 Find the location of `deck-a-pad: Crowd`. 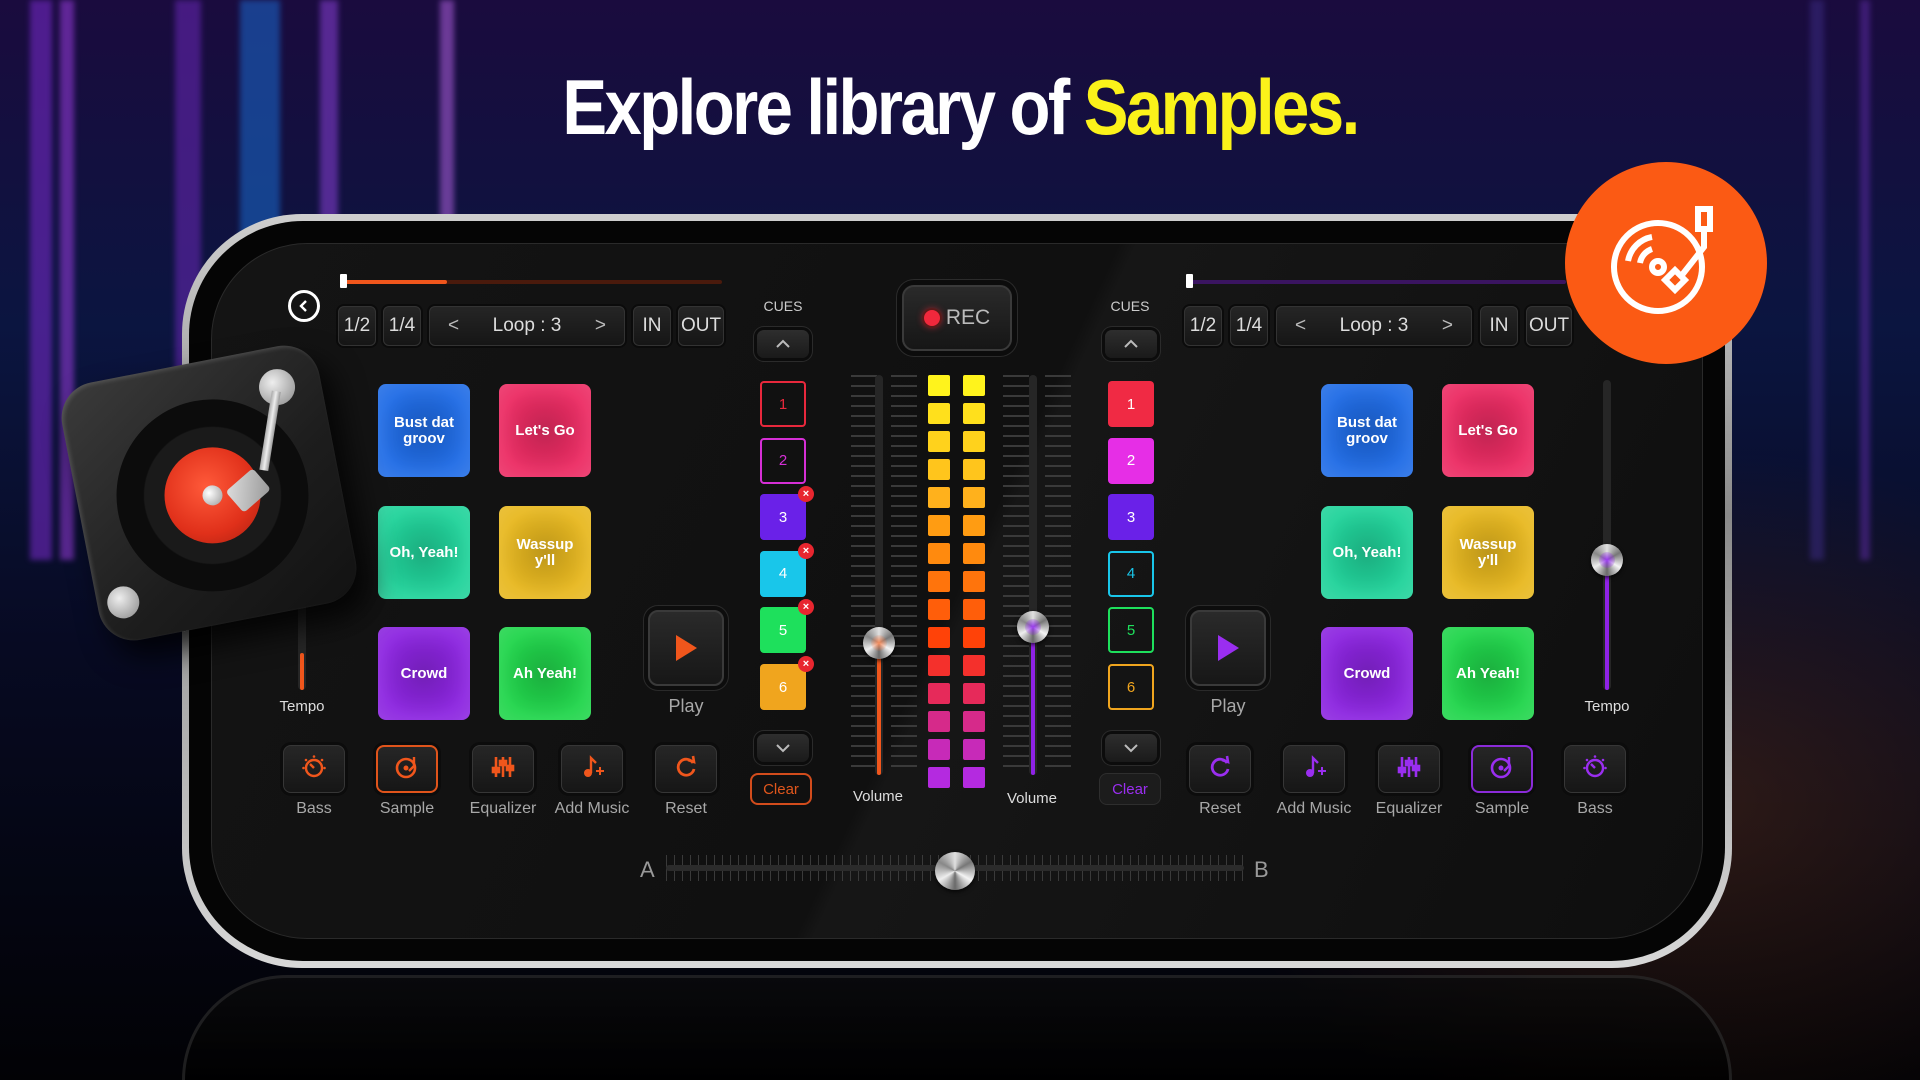

deck-a-pad: Crowd is located at coordinates (424, 673).